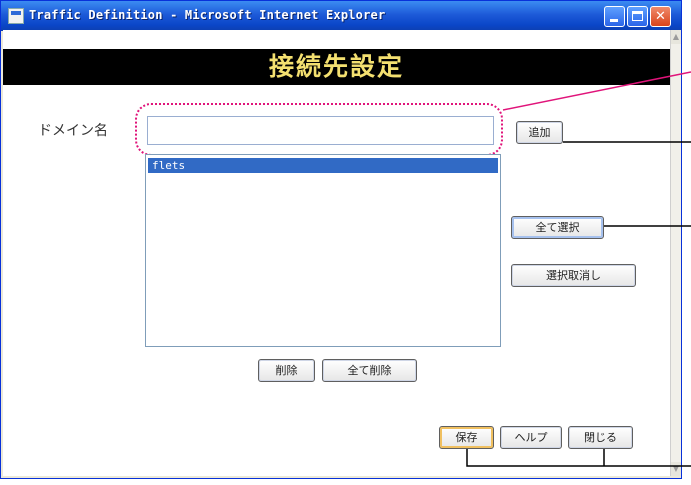  What do you see at coordinates (614, 16) in the screenshot?
I see `minimize-button` at bounding box center [614, 16].